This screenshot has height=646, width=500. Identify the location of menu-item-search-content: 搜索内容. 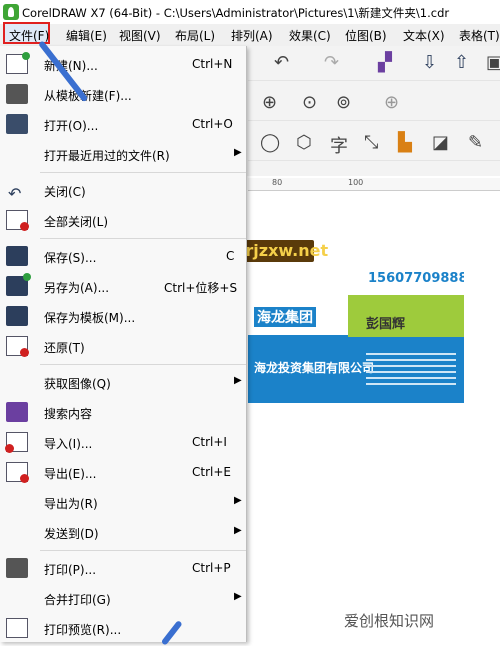
(123, 412).